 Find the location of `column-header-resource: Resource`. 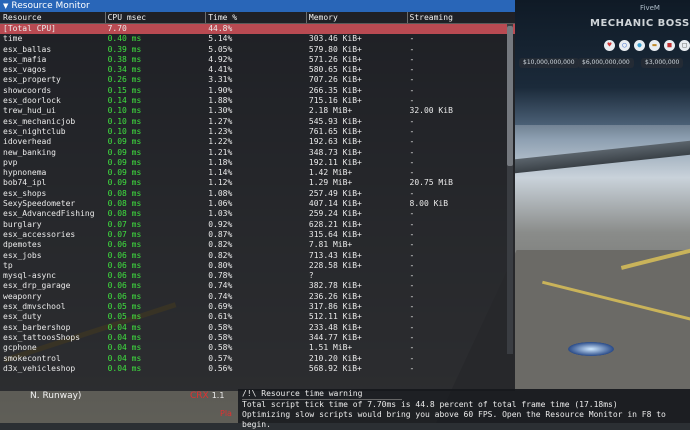

column-header-resource: Resource is located at coordinates (52, 17).